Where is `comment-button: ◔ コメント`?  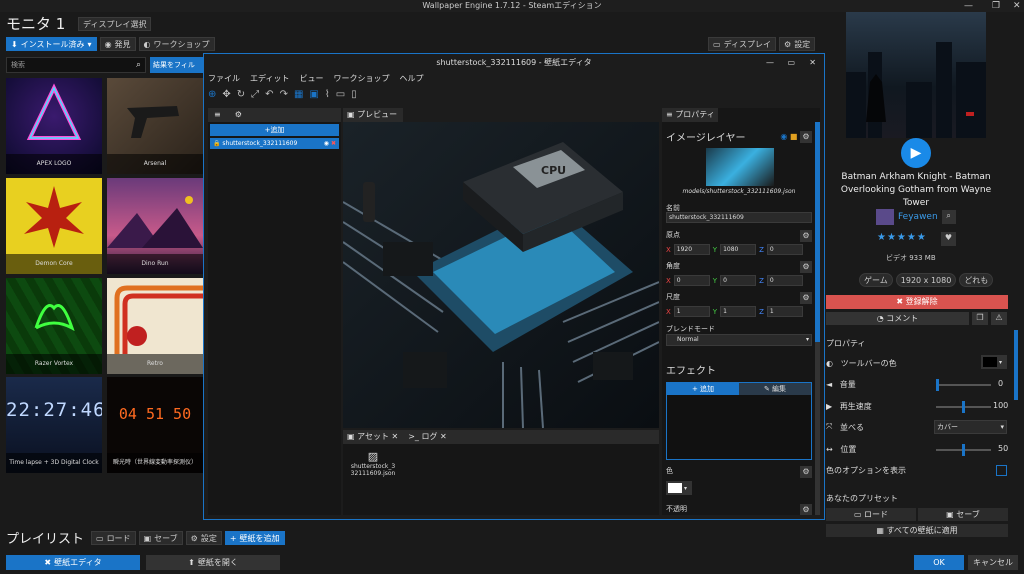 comment-button: ◔ コメント is located at coordinates (897, 318).